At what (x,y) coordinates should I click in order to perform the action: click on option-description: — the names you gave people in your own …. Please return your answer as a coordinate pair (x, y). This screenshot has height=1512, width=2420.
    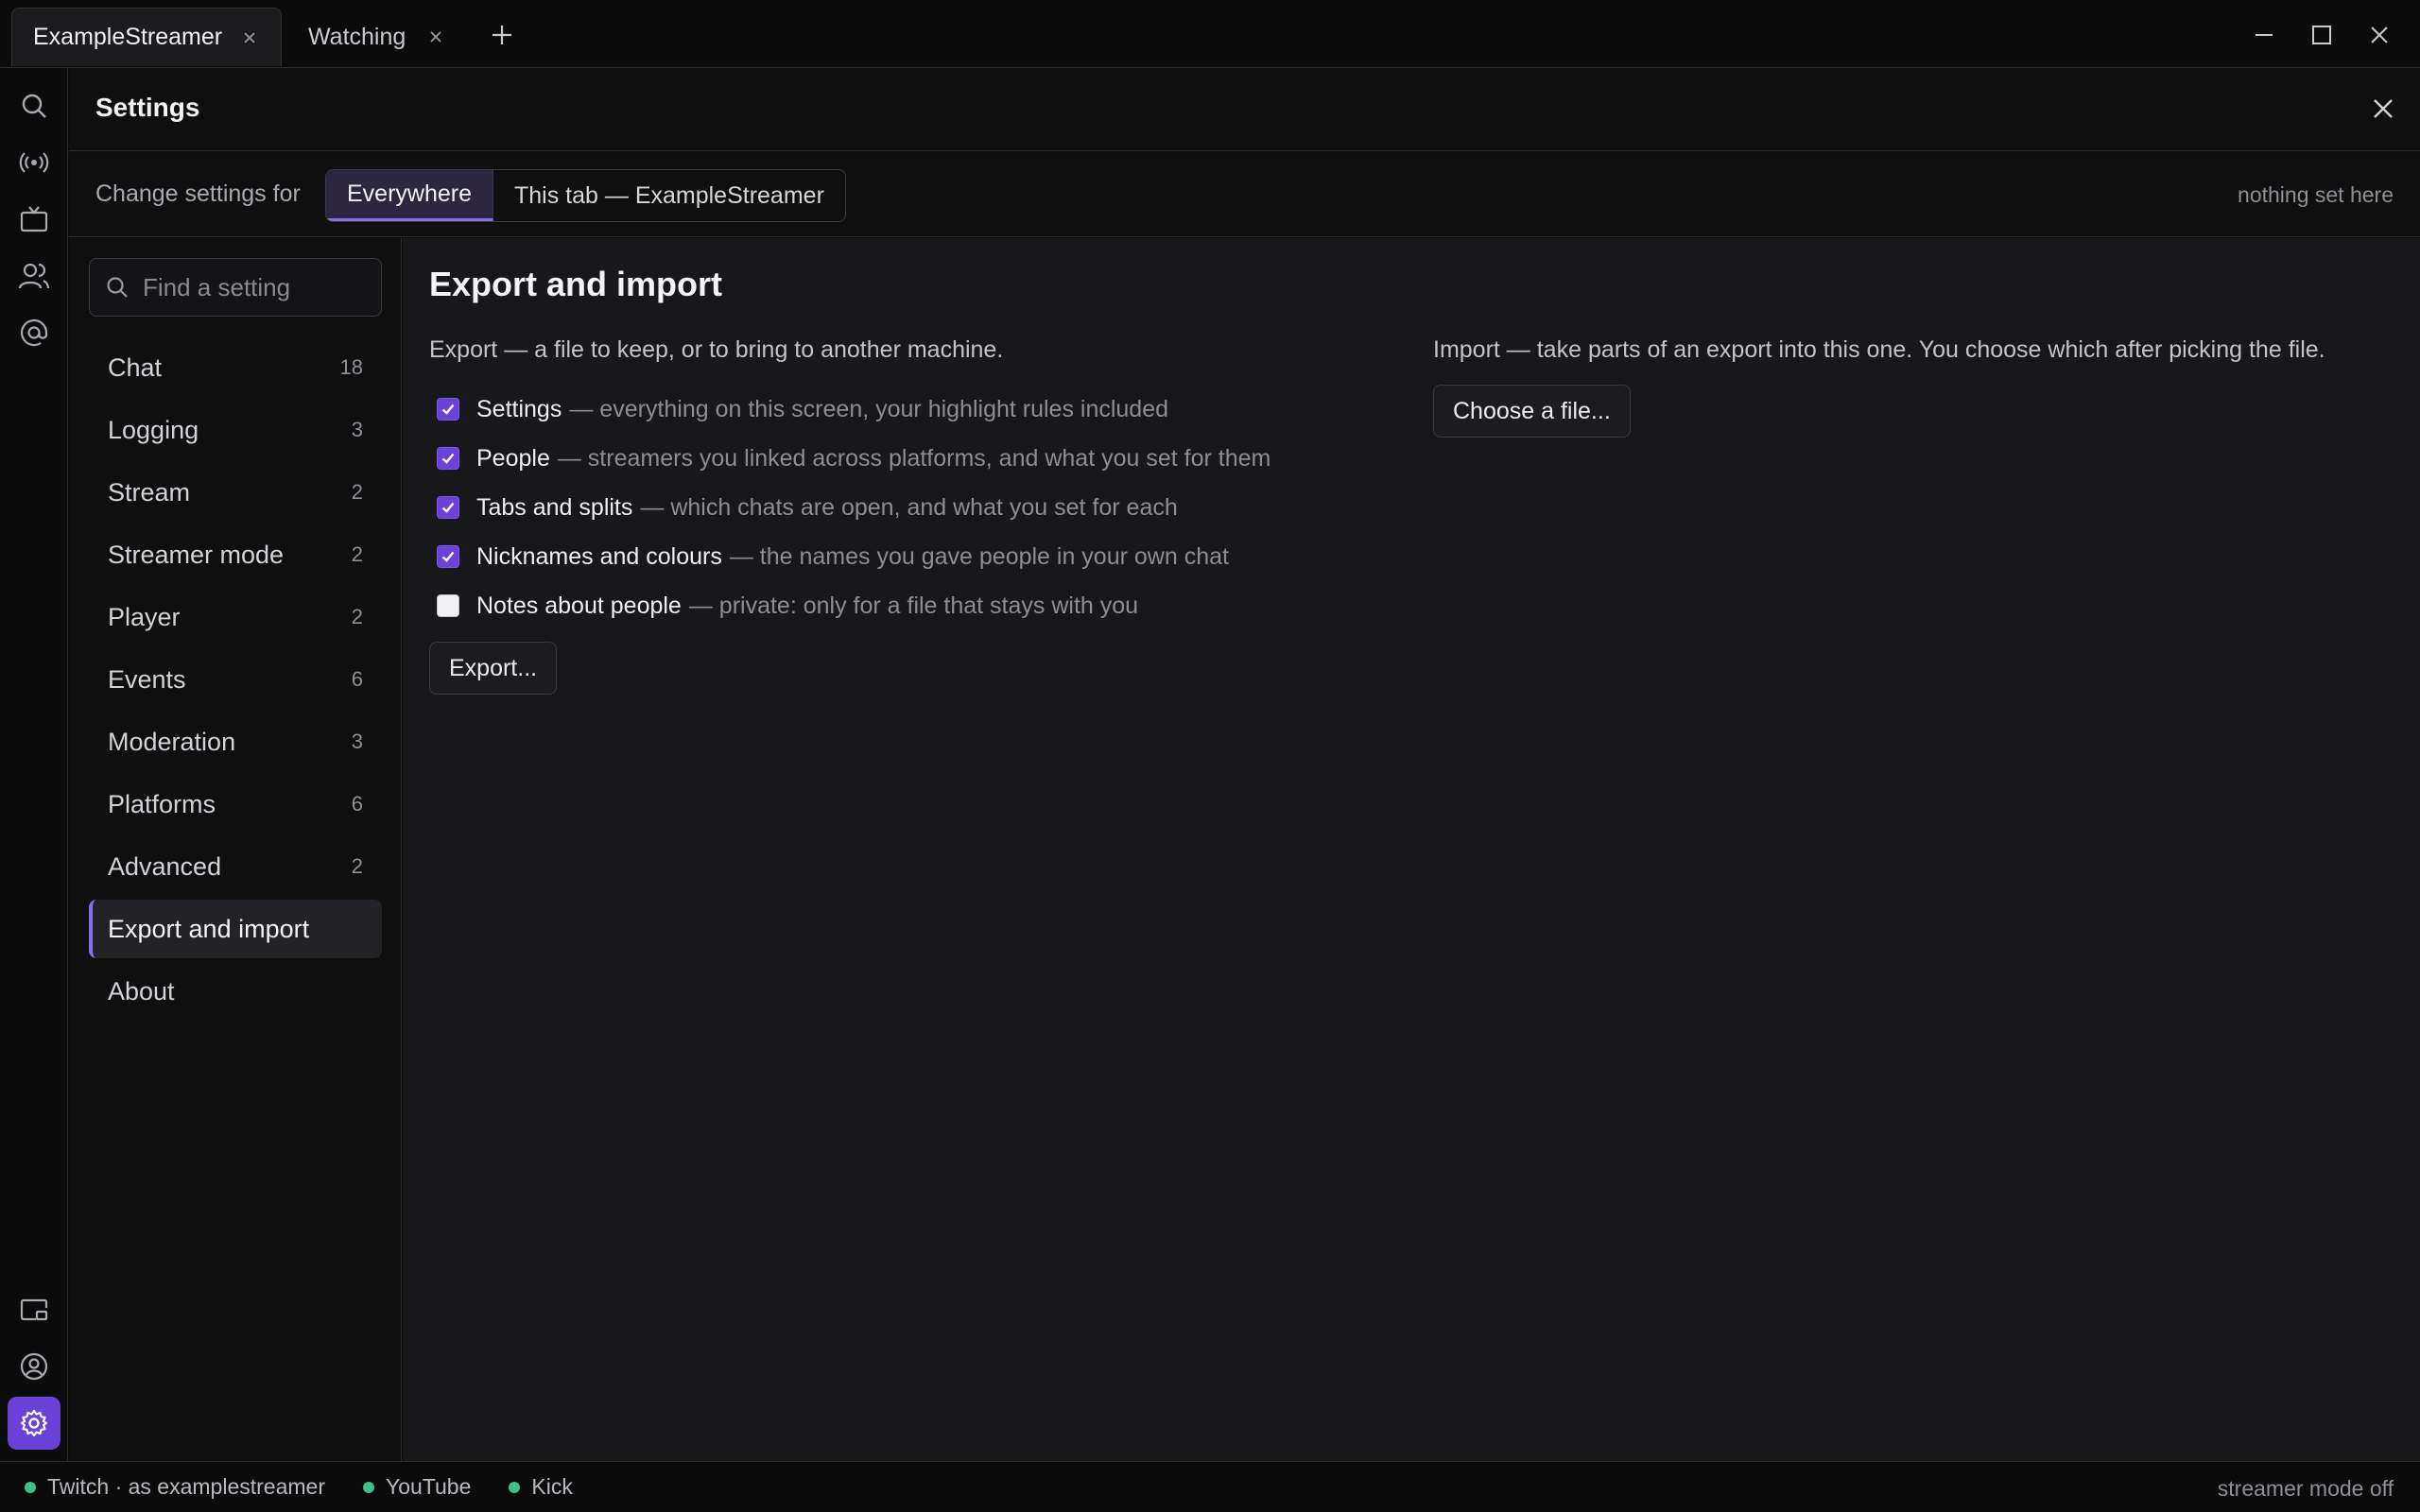
    Looking at the image, I should click on (979, 556).